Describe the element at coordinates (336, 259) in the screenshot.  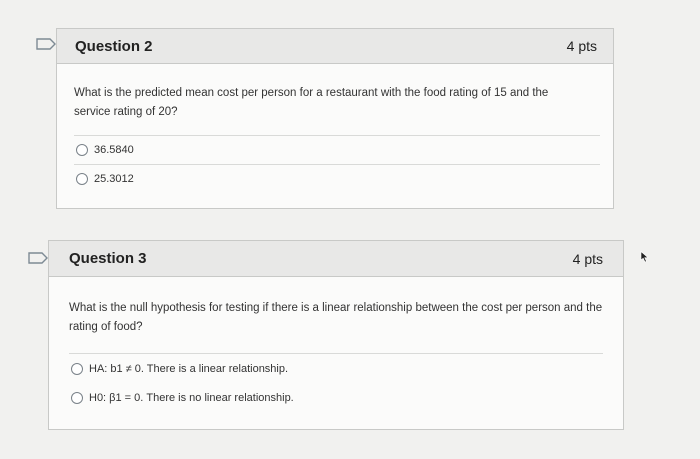
I see `question-3-header: Question 3 4 pts` at that location.